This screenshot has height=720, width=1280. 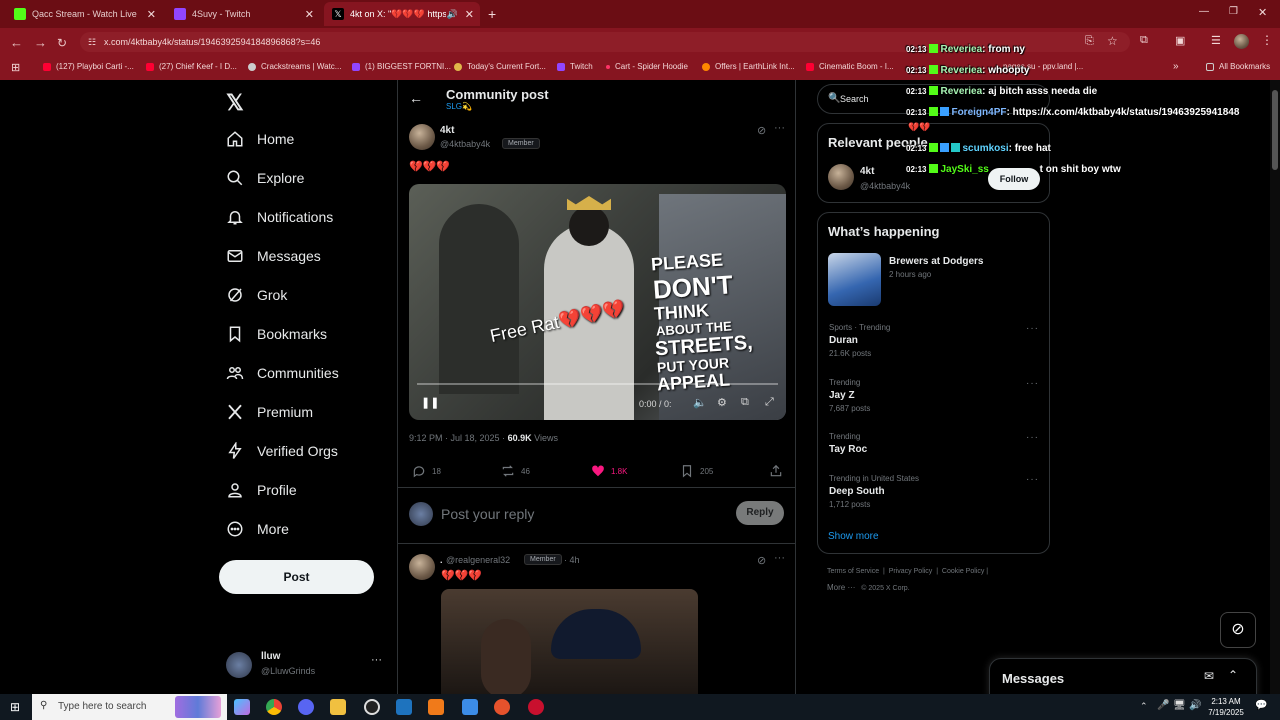 What do you see at coordinates (306, 666) in the screenshot?
I see `account-switcher: lluw @LluwGrinds ···` at bounding box center [306, 666].